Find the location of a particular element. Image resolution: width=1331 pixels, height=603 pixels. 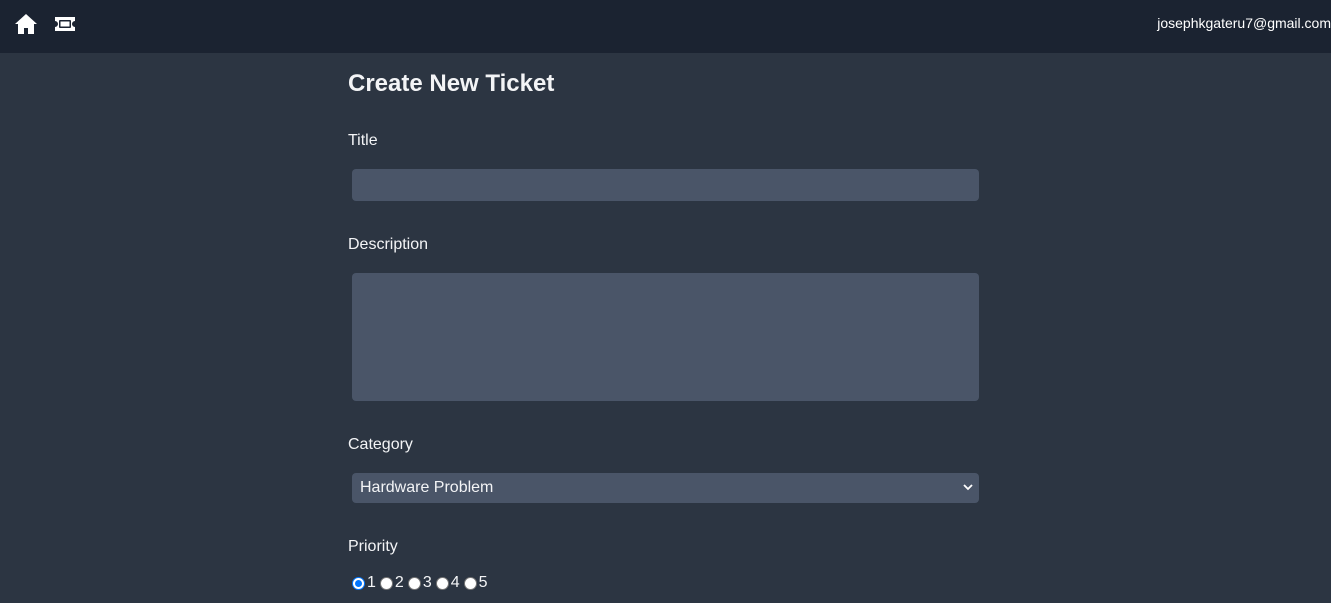

chevron-down-icon is located at coordinates (968, 487).